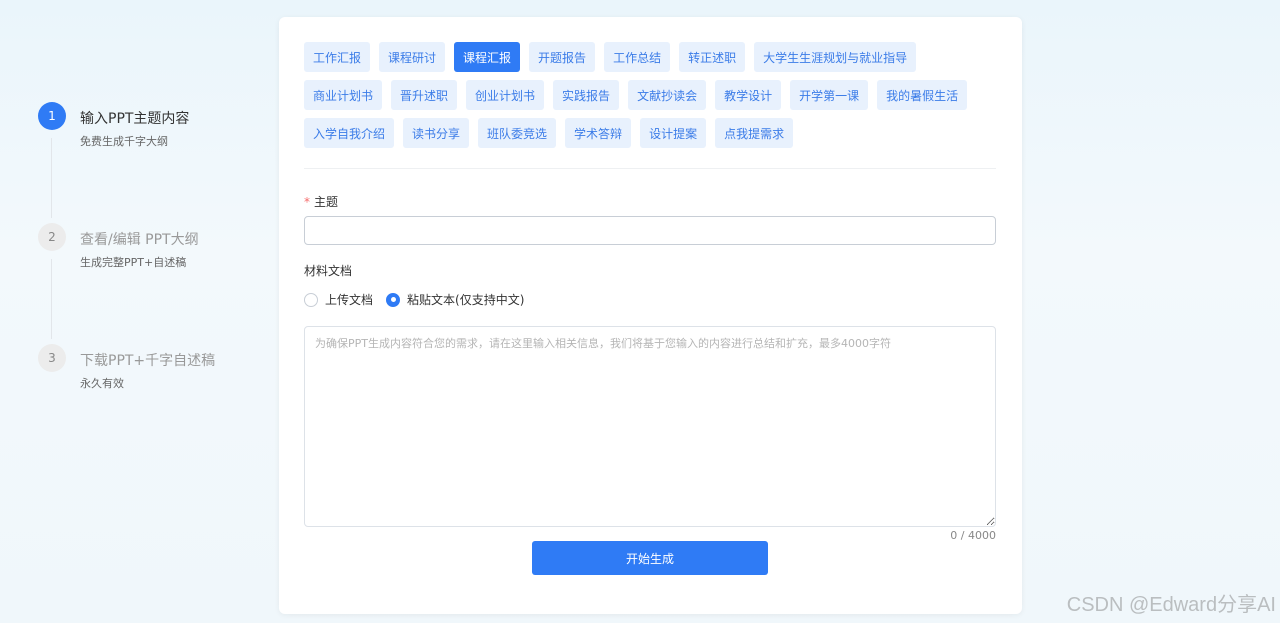  Describe the element at coordinates (124, 141) in the screenshot. I see `step-subtitle: 免费生成千字大纲` at that location.